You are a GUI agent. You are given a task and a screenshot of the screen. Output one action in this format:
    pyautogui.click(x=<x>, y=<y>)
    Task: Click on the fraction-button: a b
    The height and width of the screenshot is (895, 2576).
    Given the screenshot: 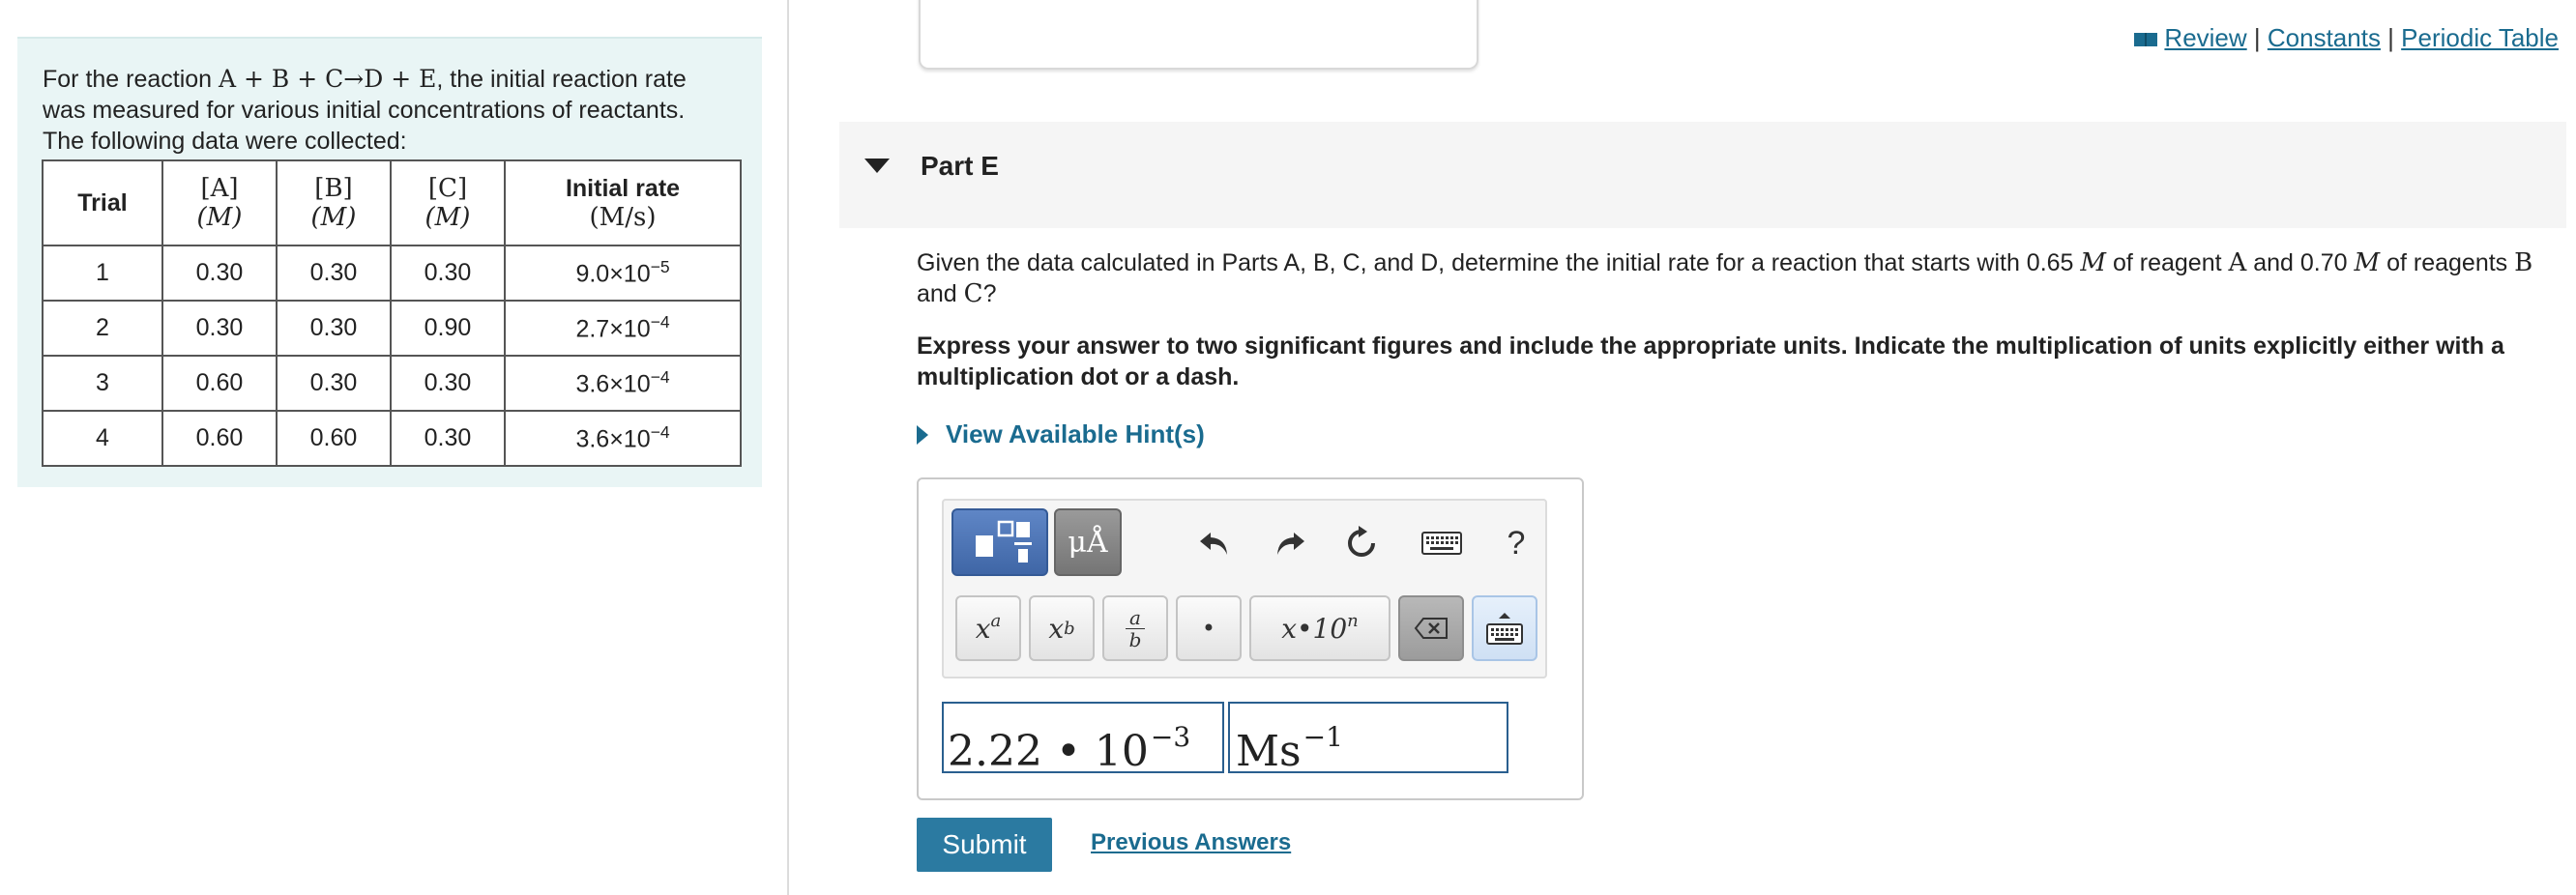 What is the action you would take?
    pyautogui.click(x=1135, y=628)
    